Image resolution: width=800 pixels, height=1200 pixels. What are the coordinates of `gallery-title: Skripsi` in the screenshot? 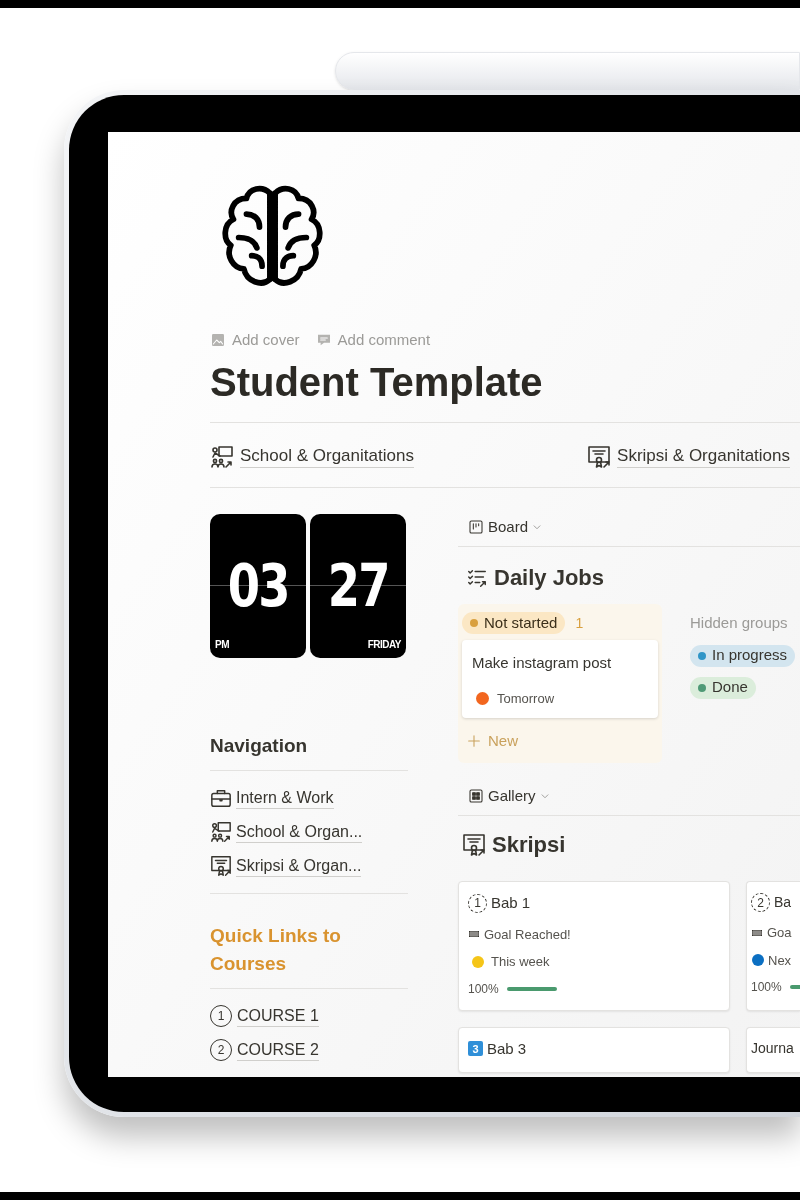 It's located at (529, 845).